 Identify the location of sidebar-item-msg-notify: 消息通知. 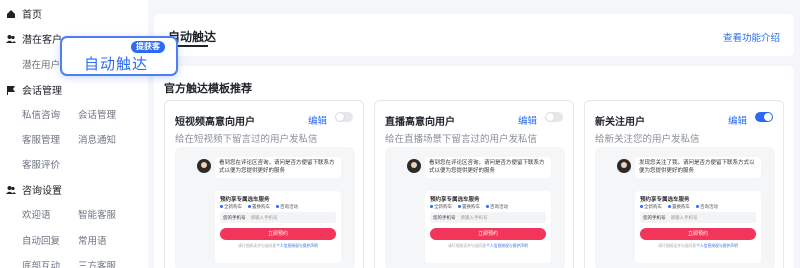
(97, 139).